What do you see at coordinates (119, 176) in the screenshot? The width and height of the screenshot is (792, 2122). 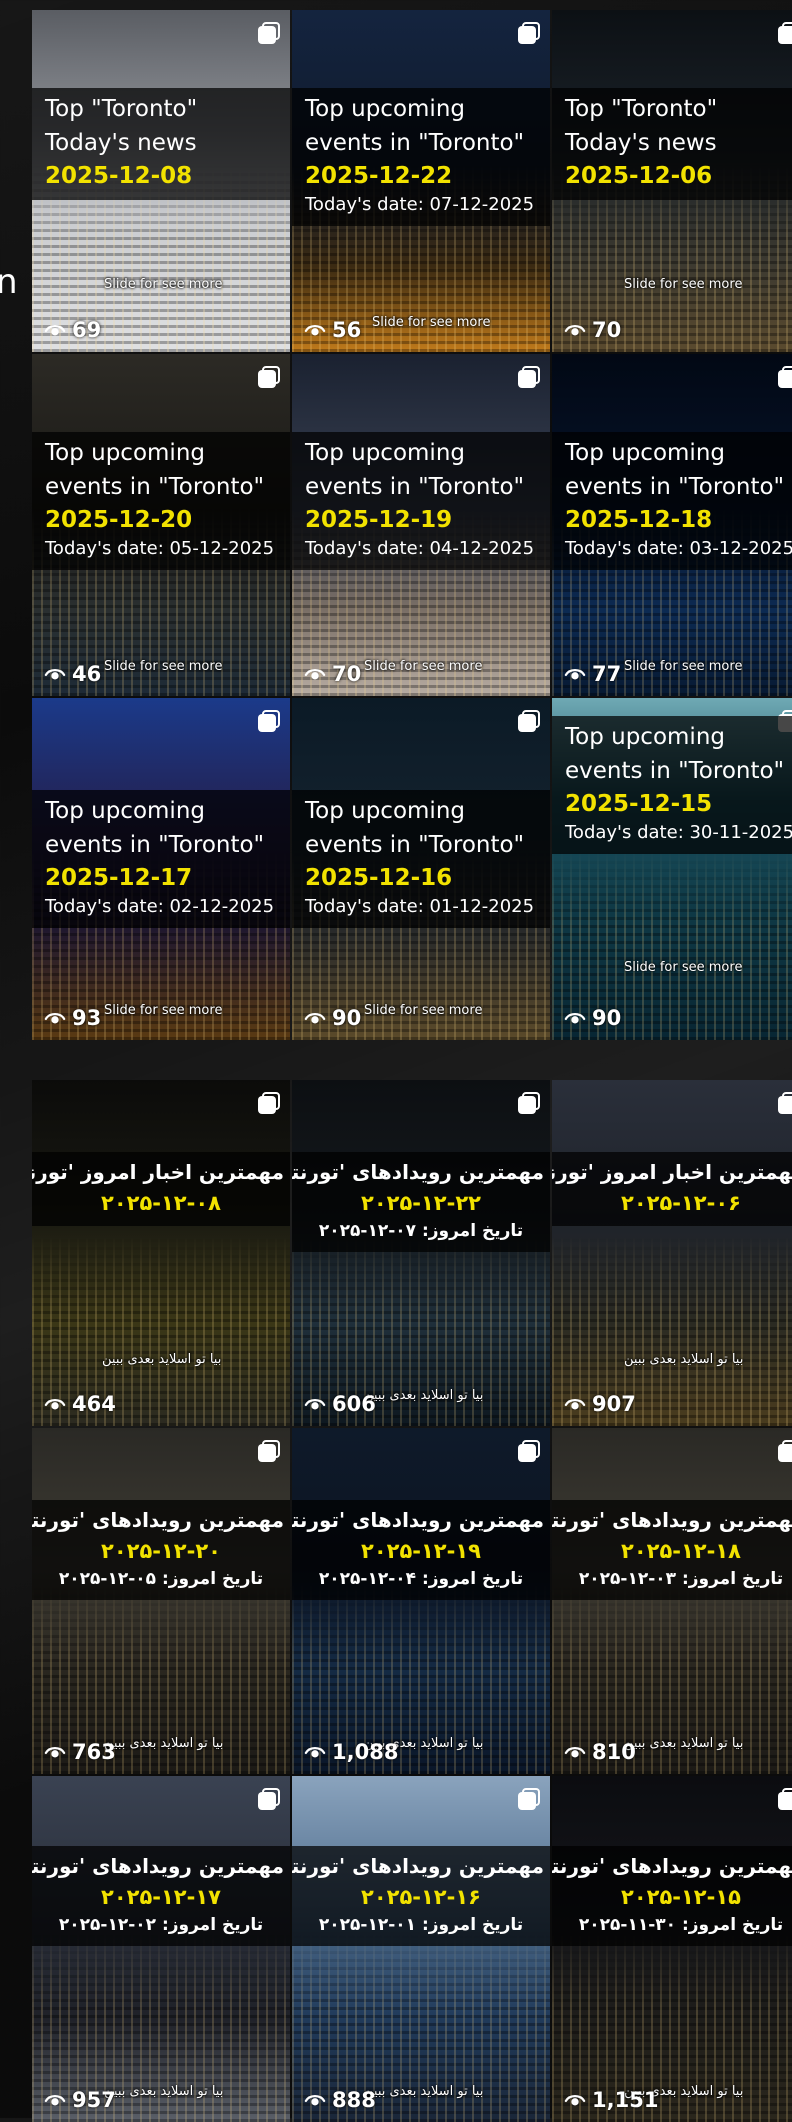 I see `post-date: 2025-12-08` at bounding box center [119, 176].